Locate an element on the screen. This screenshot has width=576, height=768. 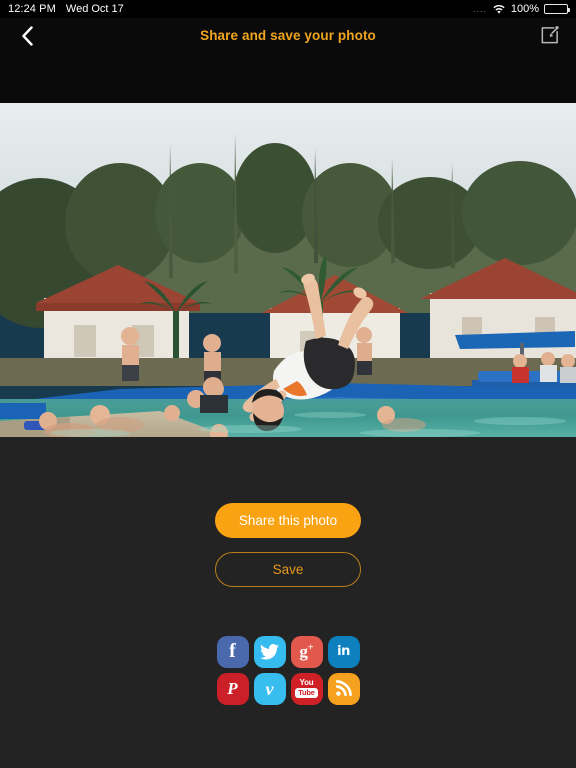
youtube-icon: You Tube is located at coordinates (306, 688).